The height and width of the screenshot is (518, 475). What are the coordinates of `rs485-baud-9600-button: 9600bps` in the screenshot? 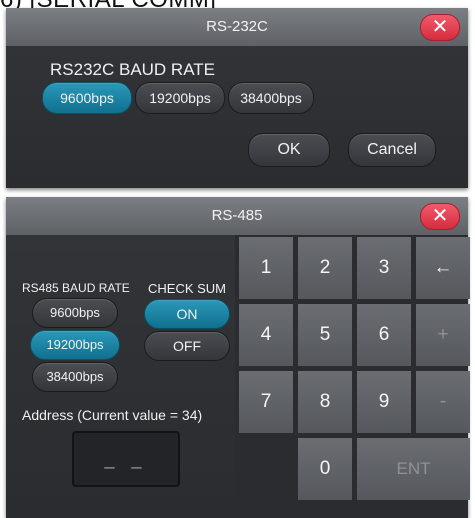 It's located at (75, 313).